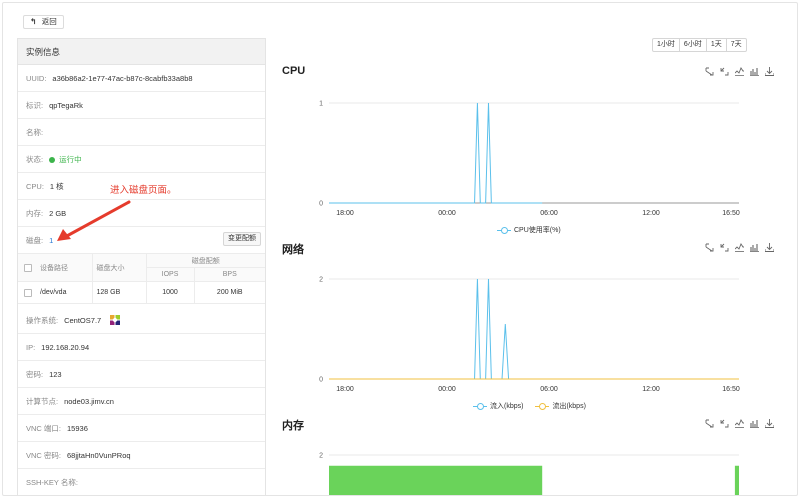  What do you see at coordinates (122, 78) in the screenshot?
I see `uuid-value: a36b86a2-1e77-47ac-b87c-8cabfb33a8b8` at bounding box center [122, 78].